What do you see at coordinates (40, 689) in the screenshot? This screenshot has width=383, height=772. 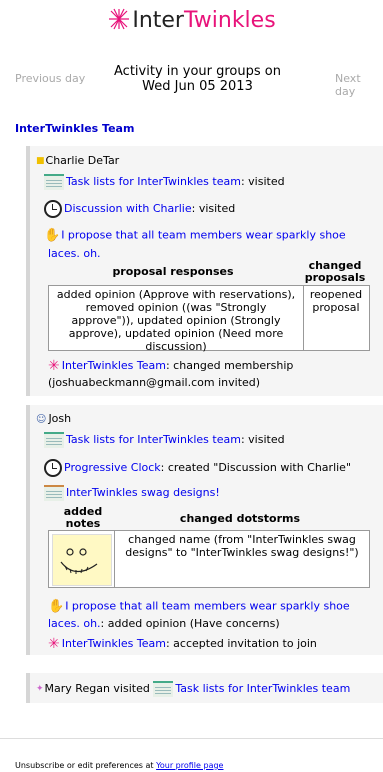 I see `star-icon: ✦` at bounding box center [40, 689].